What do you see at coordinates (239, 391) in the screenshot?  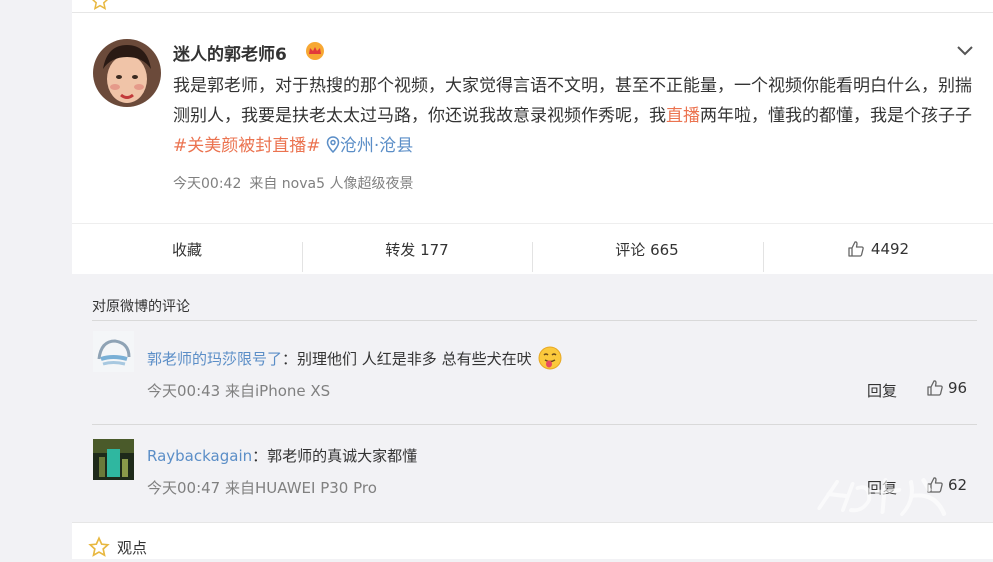 I see `comment-meta: 今天00:43 来自iPhone XS` at bounding box center [239, 391].